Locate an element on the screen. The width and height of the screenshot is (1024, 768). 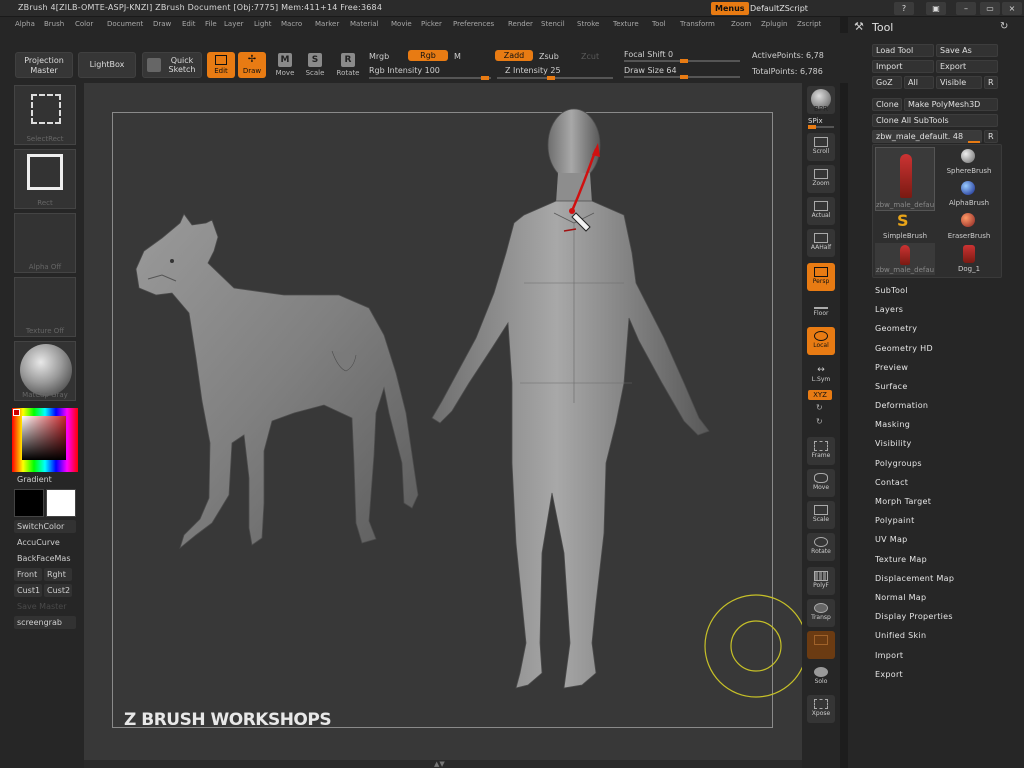
subpalette-subtool: SubTool is located at coordinates (891, 290).